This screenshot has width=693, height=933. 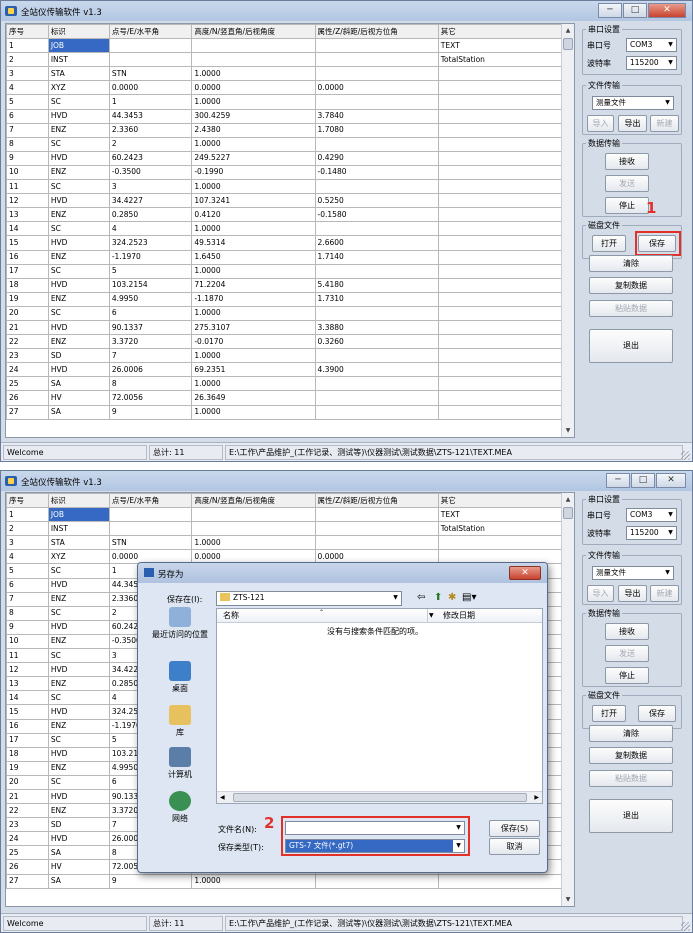 I want to click on table-cell: 3.3880, so click(x=376, y=327).